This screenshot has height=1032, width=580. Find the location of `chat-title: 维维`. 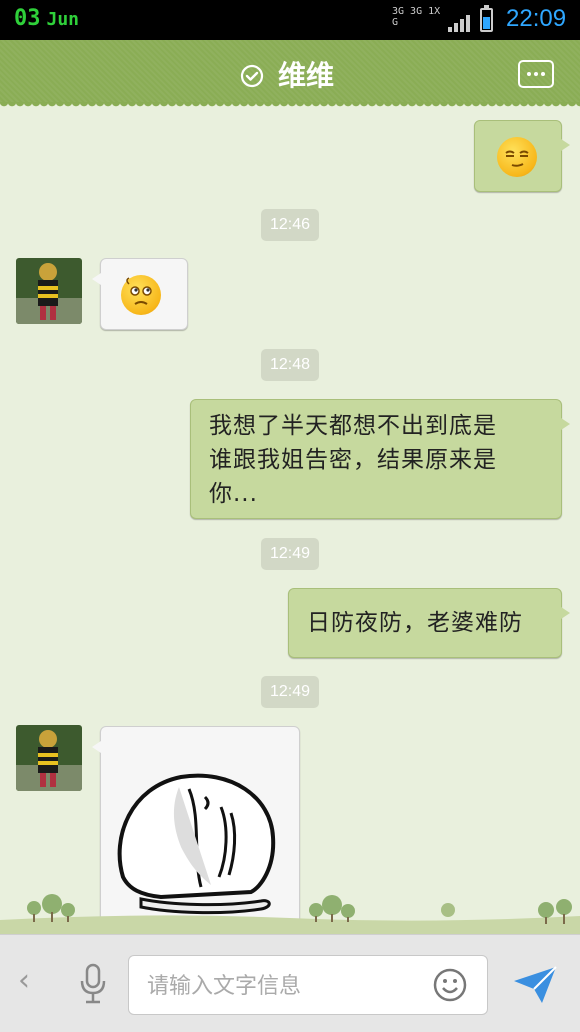

chat-title: 维维 is located at coordinates (306, 75).